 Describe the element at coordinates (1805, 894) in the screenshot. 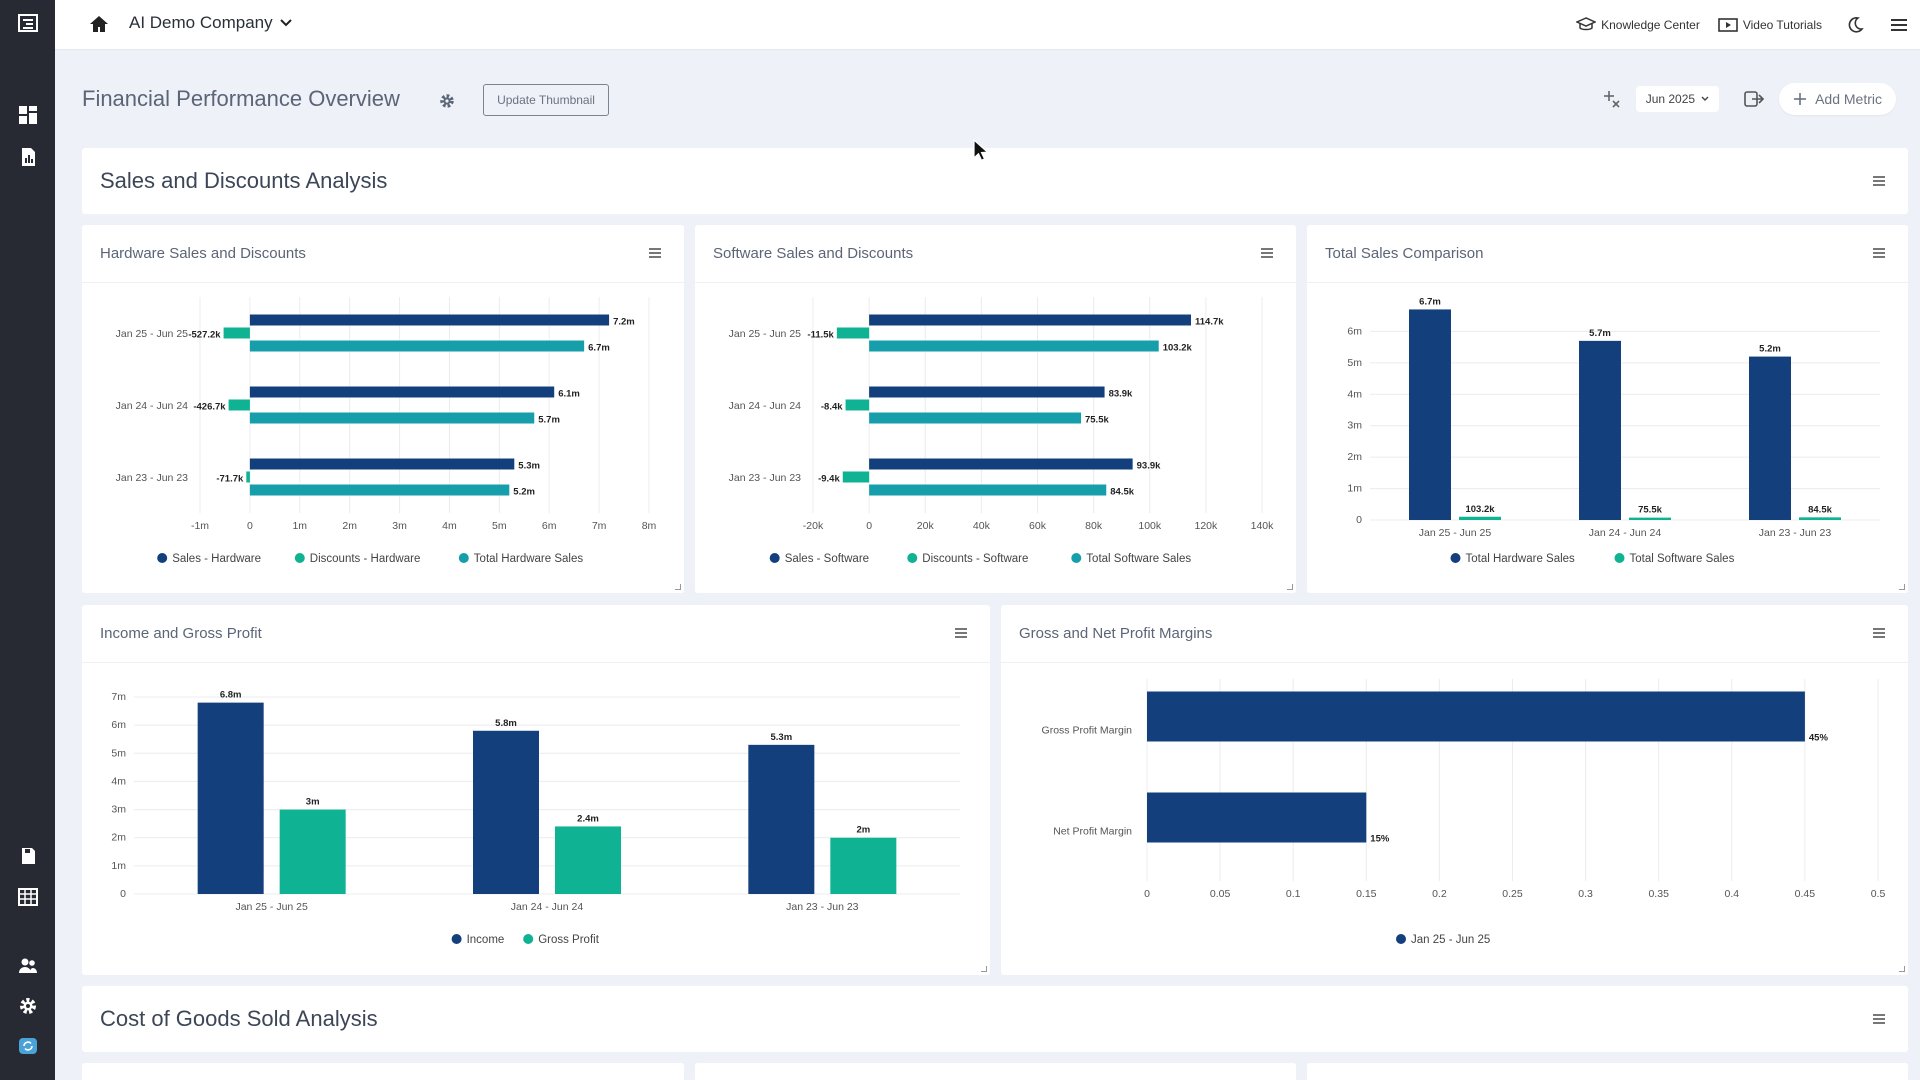

I see `x-tick-label: 0.45` at that location.